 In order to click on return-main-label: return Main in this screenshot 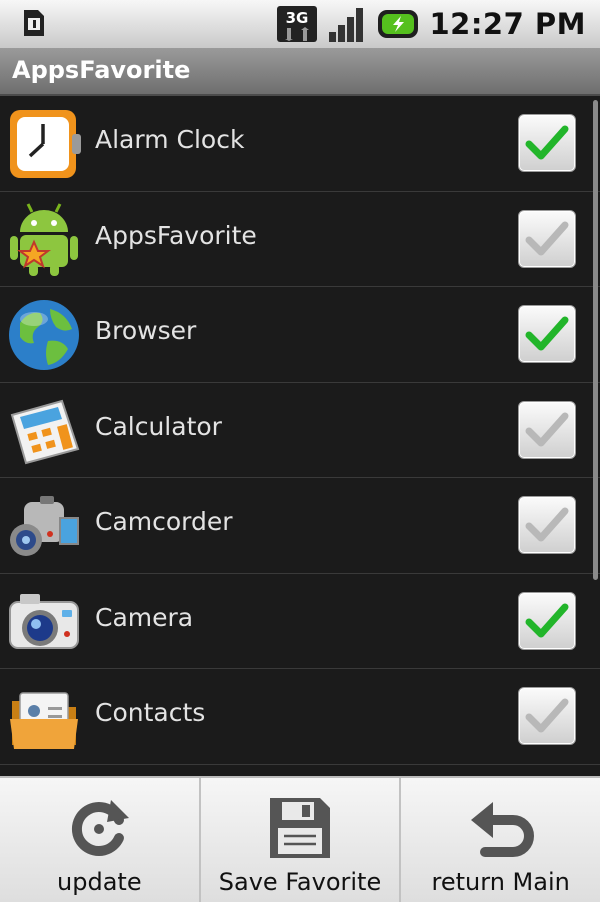, I will do `click(500, 882)`.